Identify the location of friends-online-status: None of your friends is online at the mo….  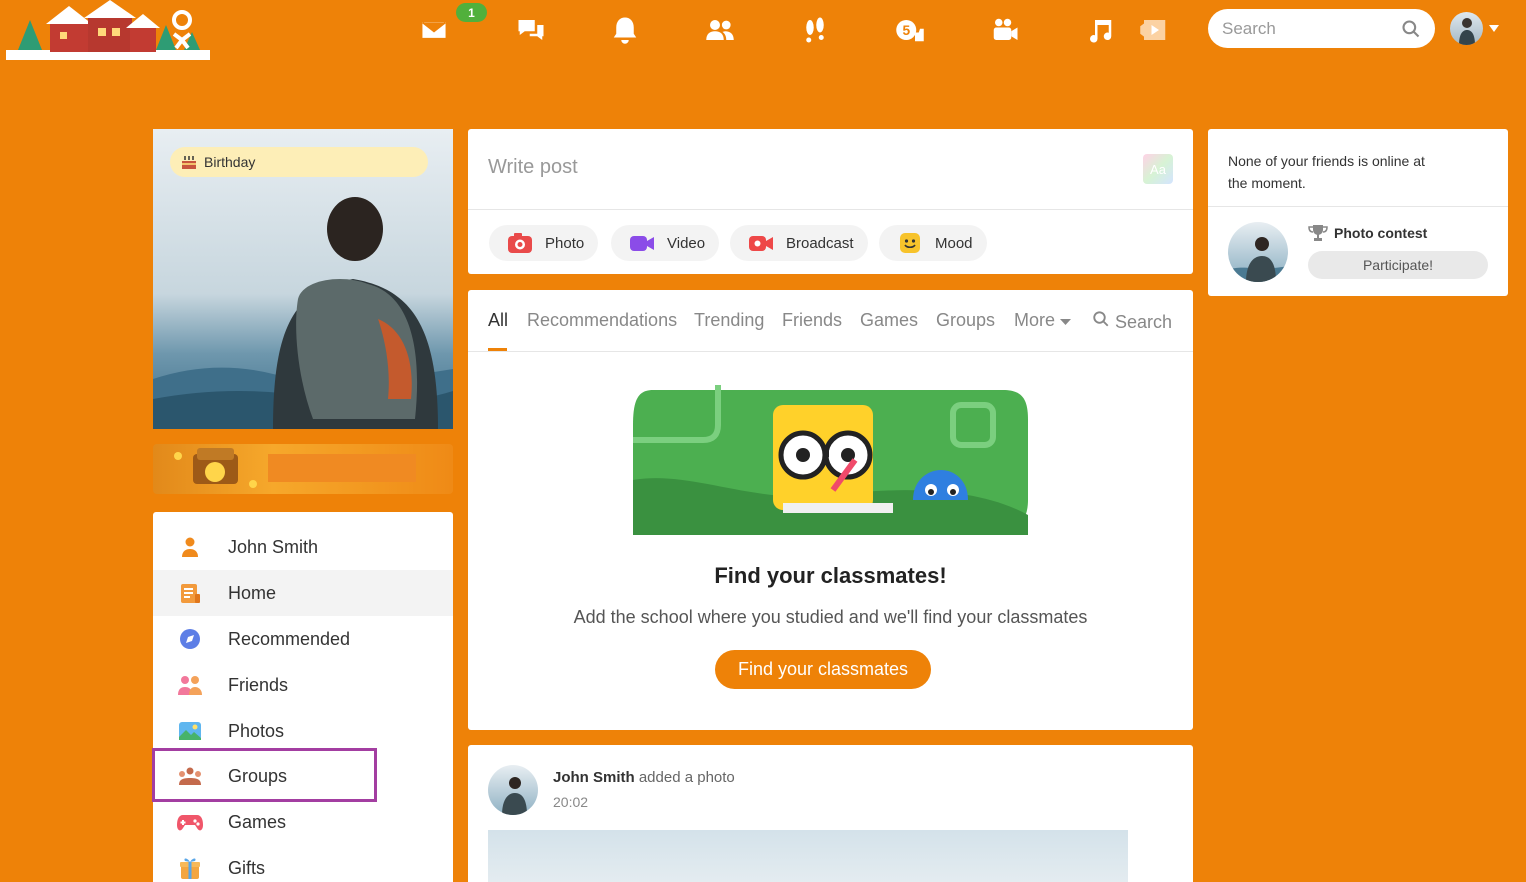
(1326, 172).